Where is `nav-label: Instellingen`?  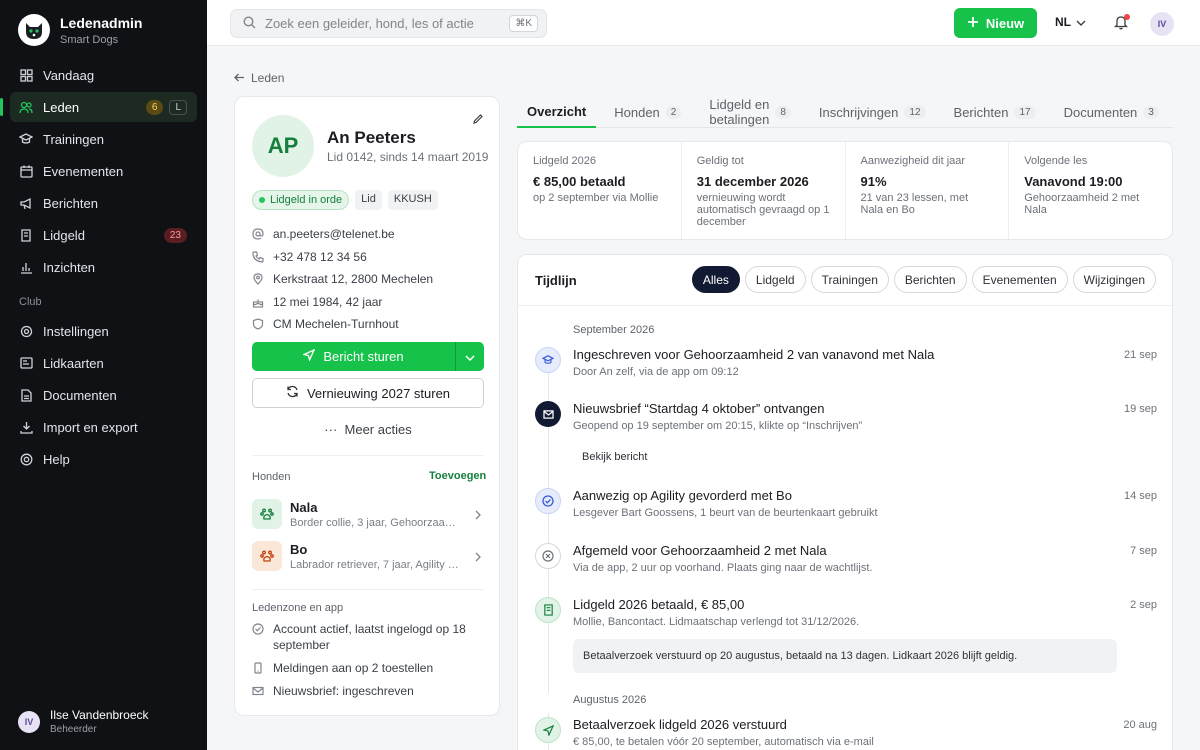
nav-label: Instellingen is located at coordinates (76, 331).